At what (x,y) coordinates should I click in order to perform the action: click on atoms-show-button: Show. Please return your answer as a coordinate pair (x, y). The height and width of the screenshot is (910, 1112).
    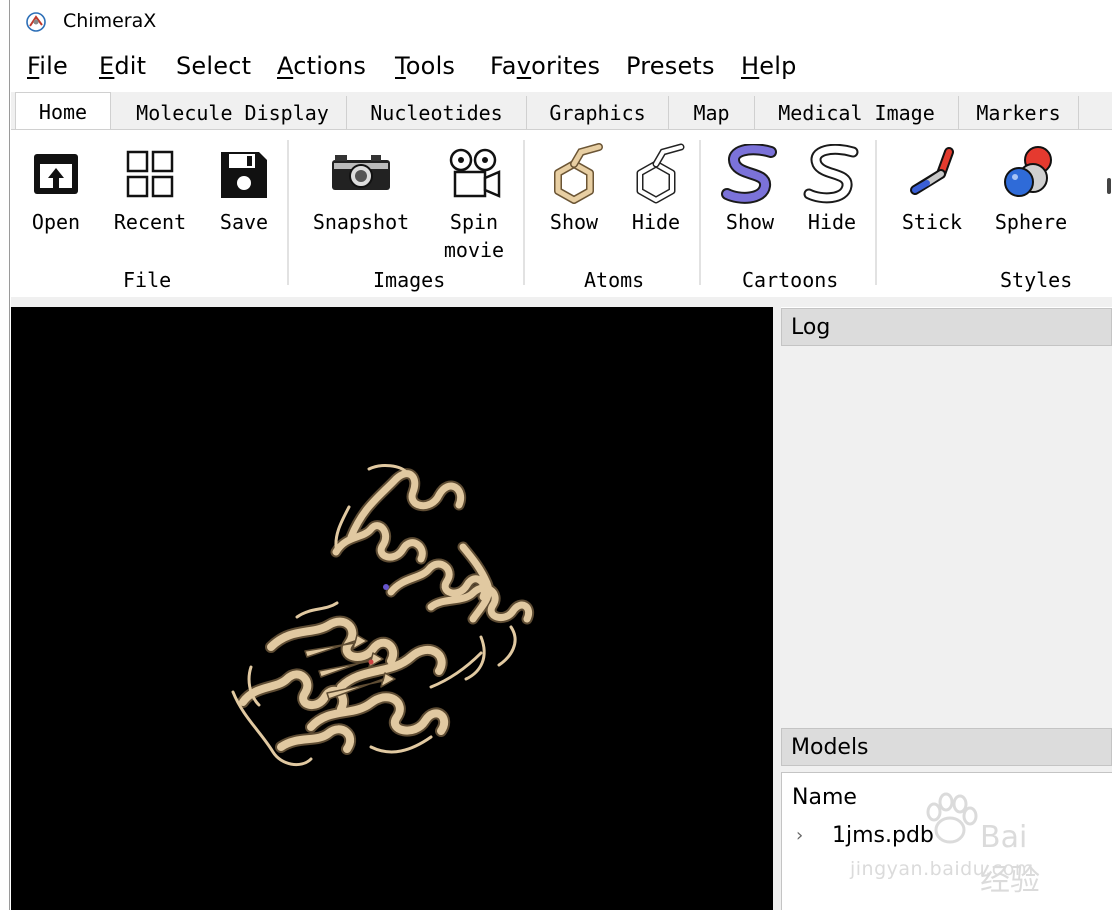
    Looking at the image, I should click on (574, 190).